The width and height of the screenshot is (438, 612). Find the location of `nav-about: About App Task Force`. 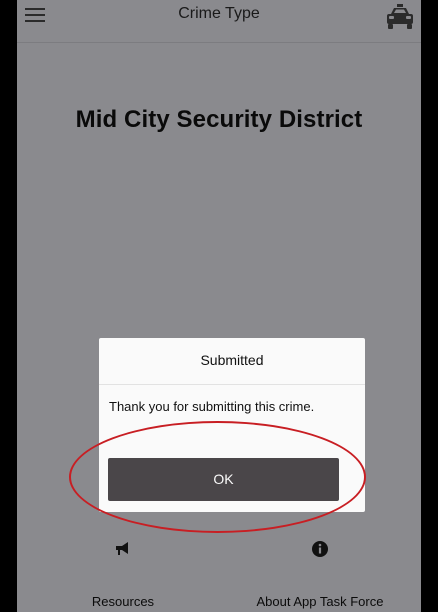

nav-about: About App Task Force is located at coordinates (320, 574).